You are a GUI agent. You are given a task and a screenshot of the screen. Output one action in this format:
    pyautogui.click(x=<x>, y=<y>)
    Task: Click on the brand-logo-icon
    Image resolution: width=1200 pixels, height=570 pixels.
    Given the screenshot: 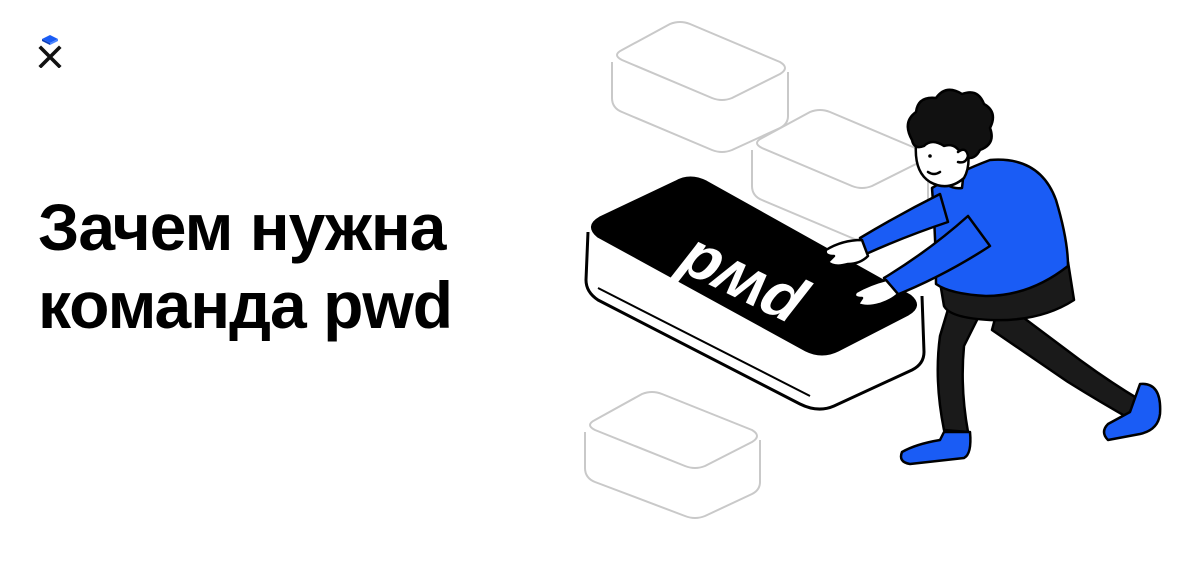 What is the action you would take?
    pyautogui.click(x=50, y=51)
    